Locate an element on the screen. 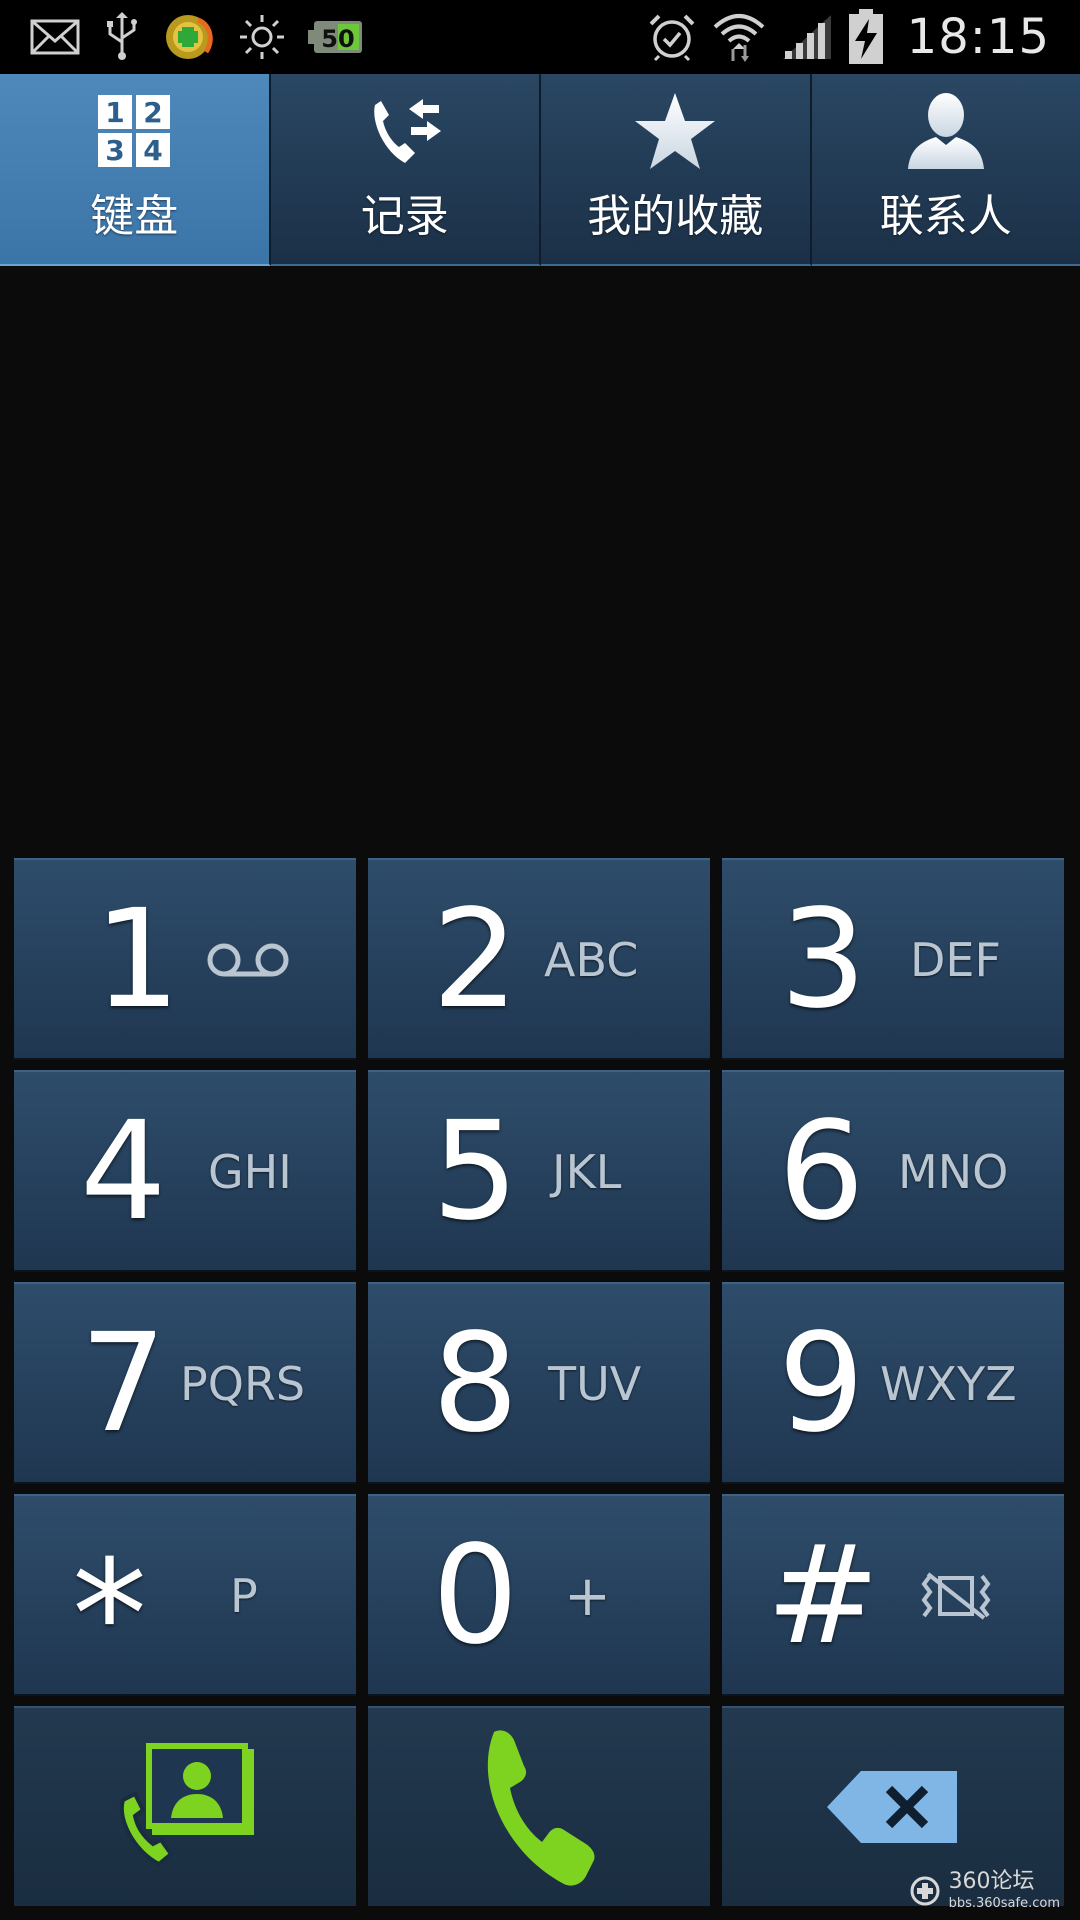 The height and width of the screenshot is (1920, 1080). key-4: 4 GHI is located at coordinates (185, 1170).